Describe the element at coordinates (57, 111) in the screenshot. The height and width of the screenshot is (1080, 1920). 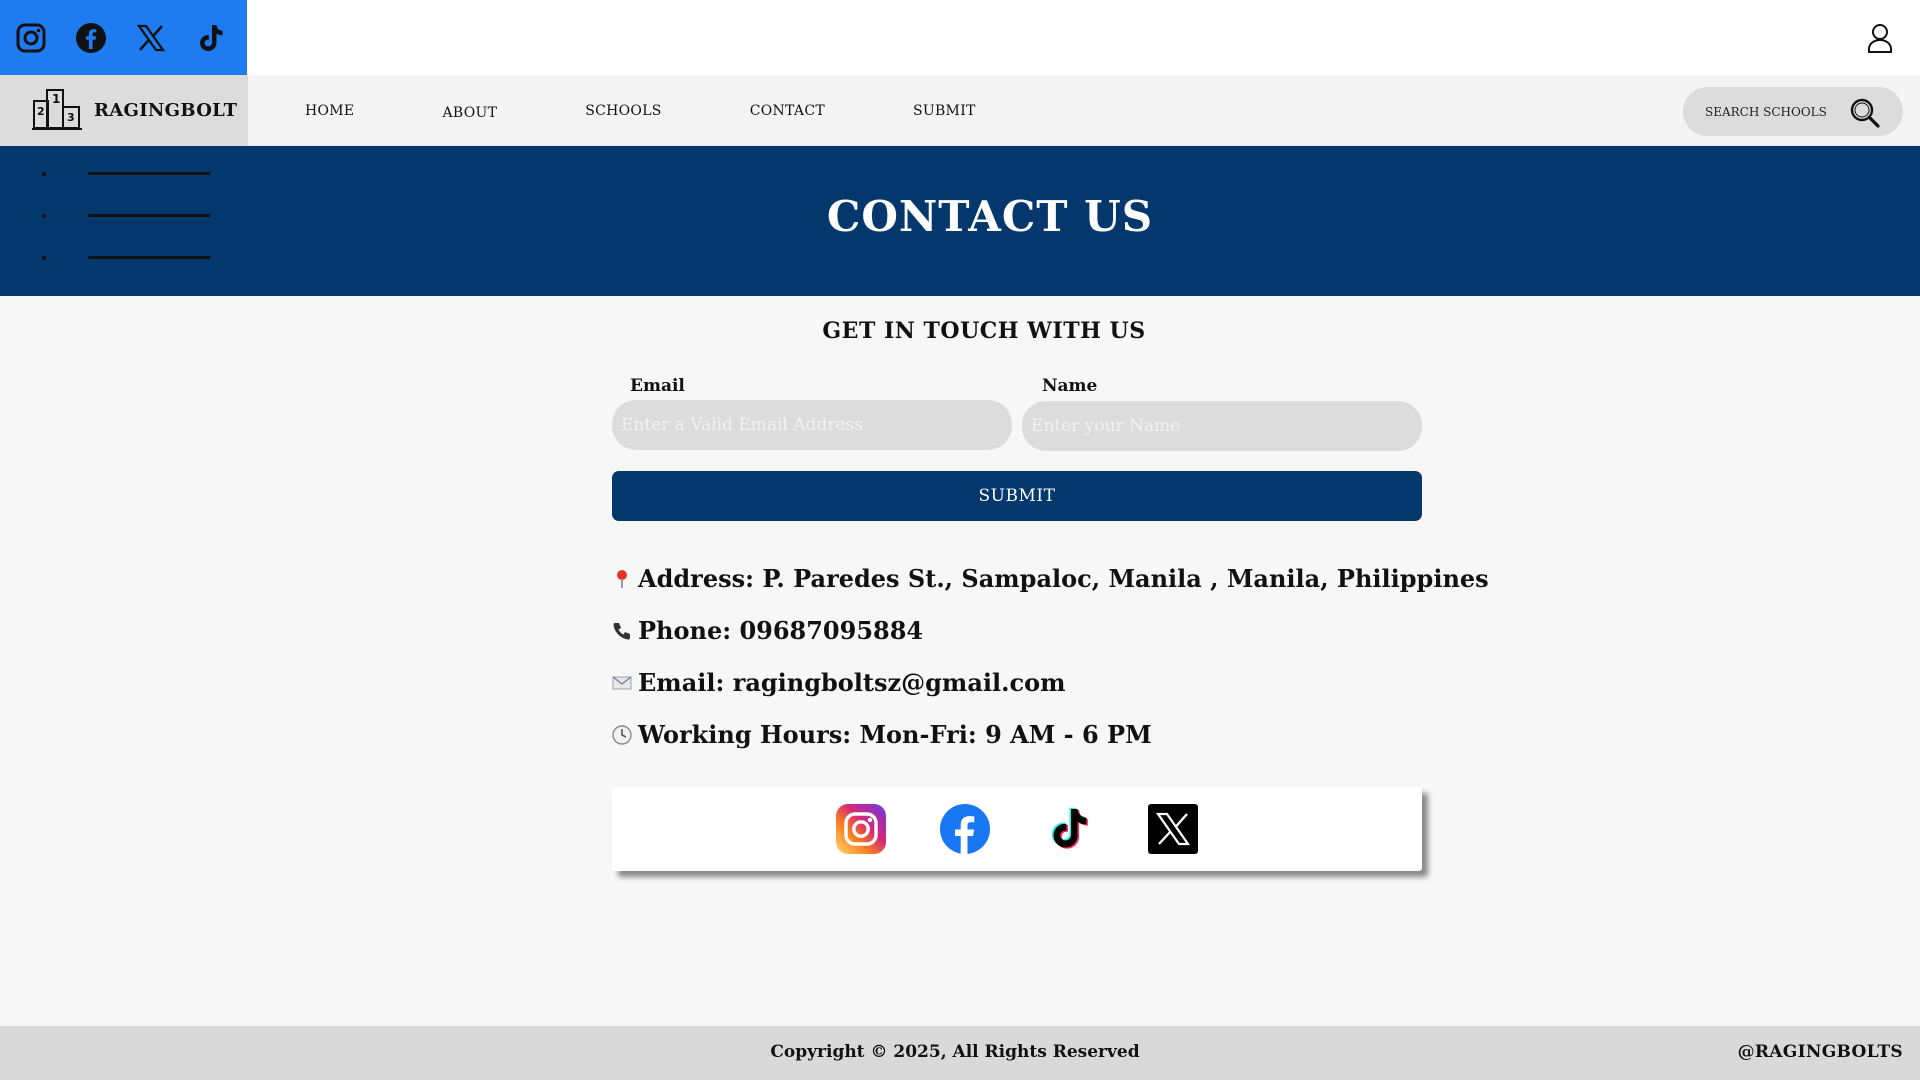
I see `podium-logo-icon: 1 2 3` at that location.